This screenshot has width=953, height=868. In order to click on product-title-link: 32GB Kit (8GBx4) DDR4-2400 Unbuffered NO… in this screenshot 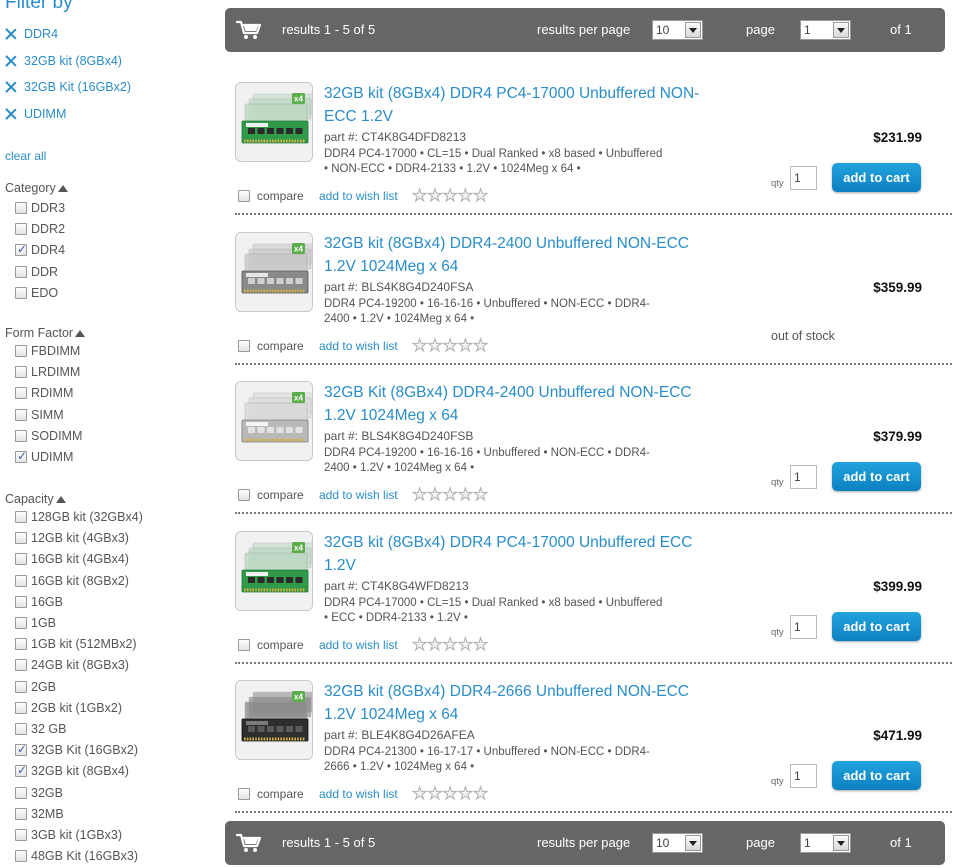, I will do `click(514, 404)`.